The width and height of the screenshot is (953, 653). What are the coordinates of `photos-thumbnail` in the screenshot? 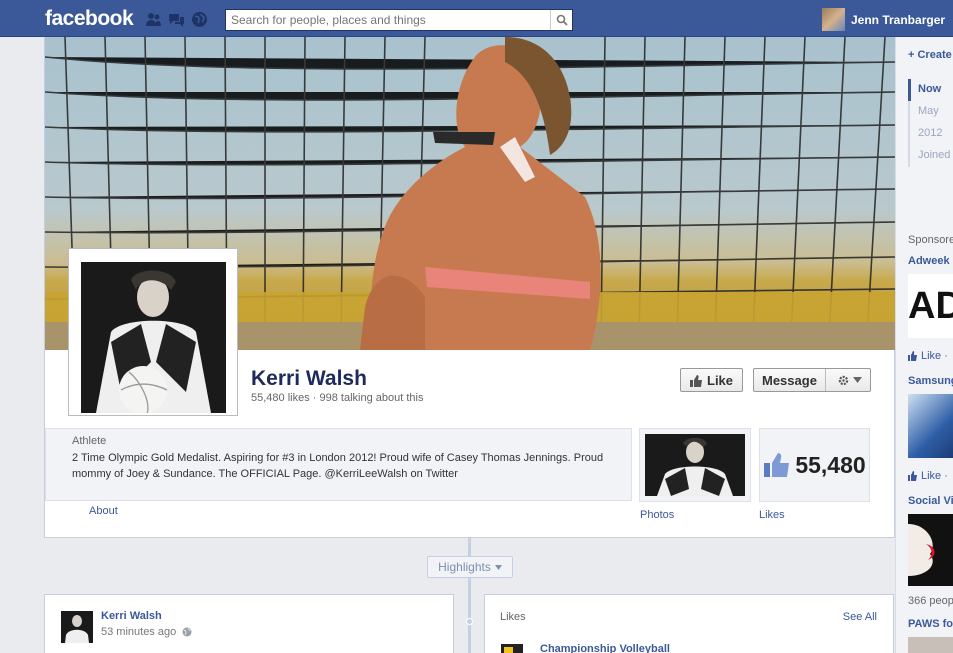 It's located at (695, 465).